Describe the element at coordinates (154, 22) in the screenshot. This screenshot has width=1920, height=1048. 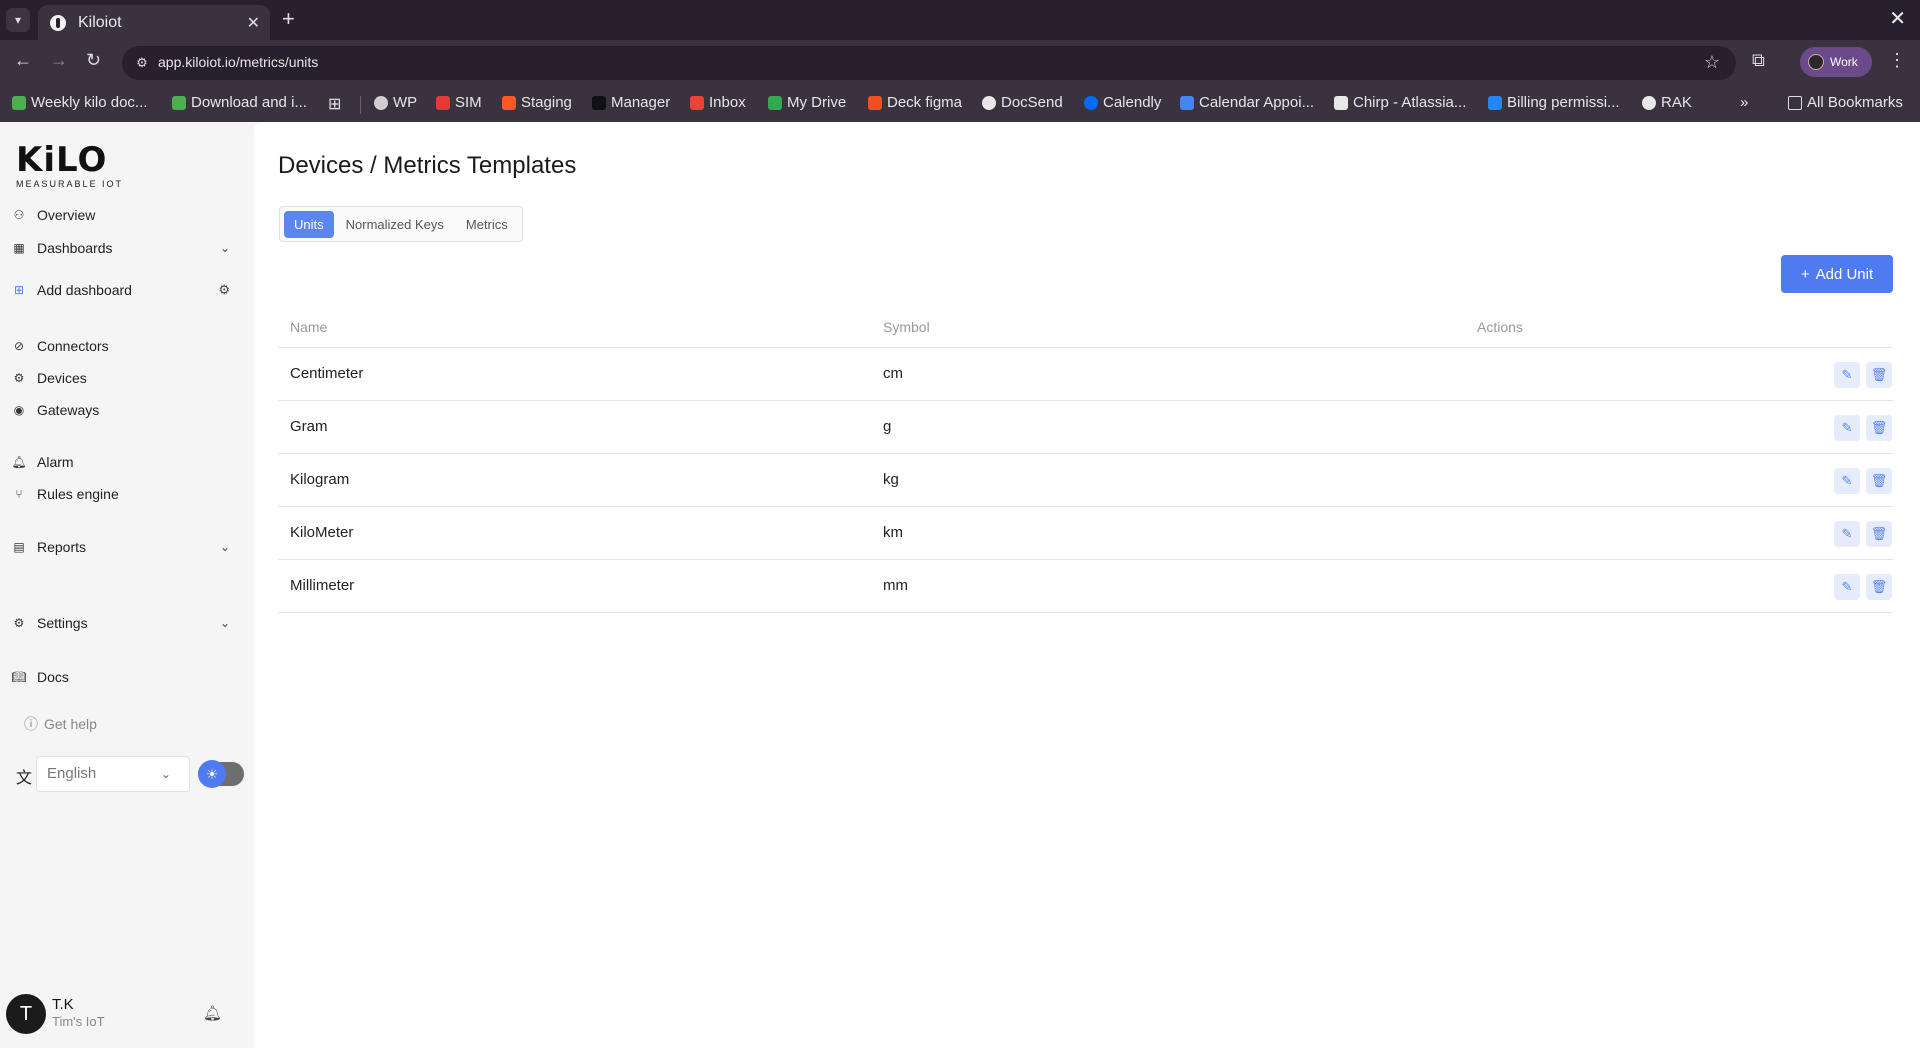
I see `browser-tab: Kiloiot ✕` at that location.